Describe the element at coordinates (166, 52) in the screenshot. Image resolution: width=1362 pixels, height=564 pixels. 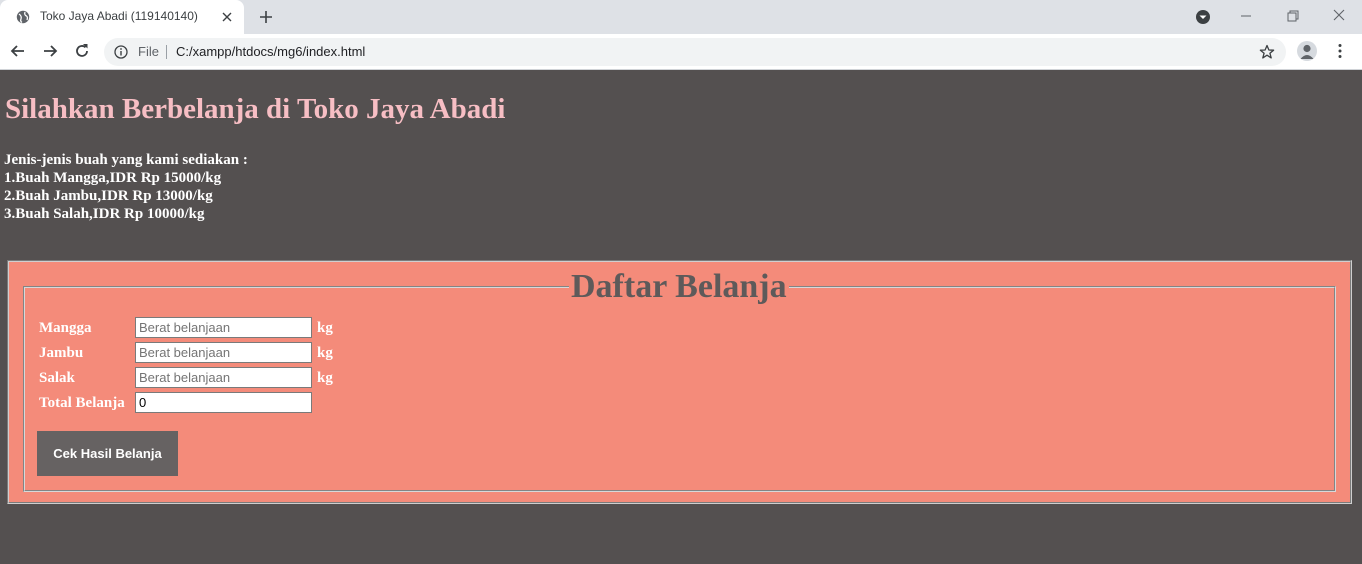
I see `address-separator` at that location.